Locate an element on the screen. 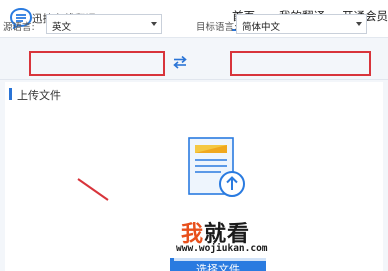 The image size is (388, 271). source-language-value: 英文 is located at coordinates (62, 27).